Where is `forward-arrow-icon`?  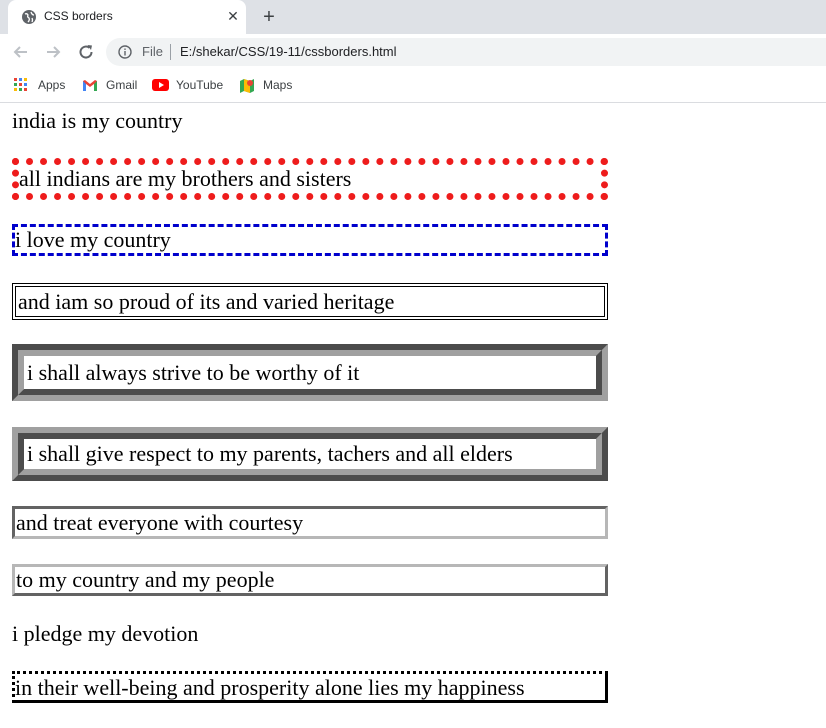 forward-arrow-icon is located at coordinates (53, 52).